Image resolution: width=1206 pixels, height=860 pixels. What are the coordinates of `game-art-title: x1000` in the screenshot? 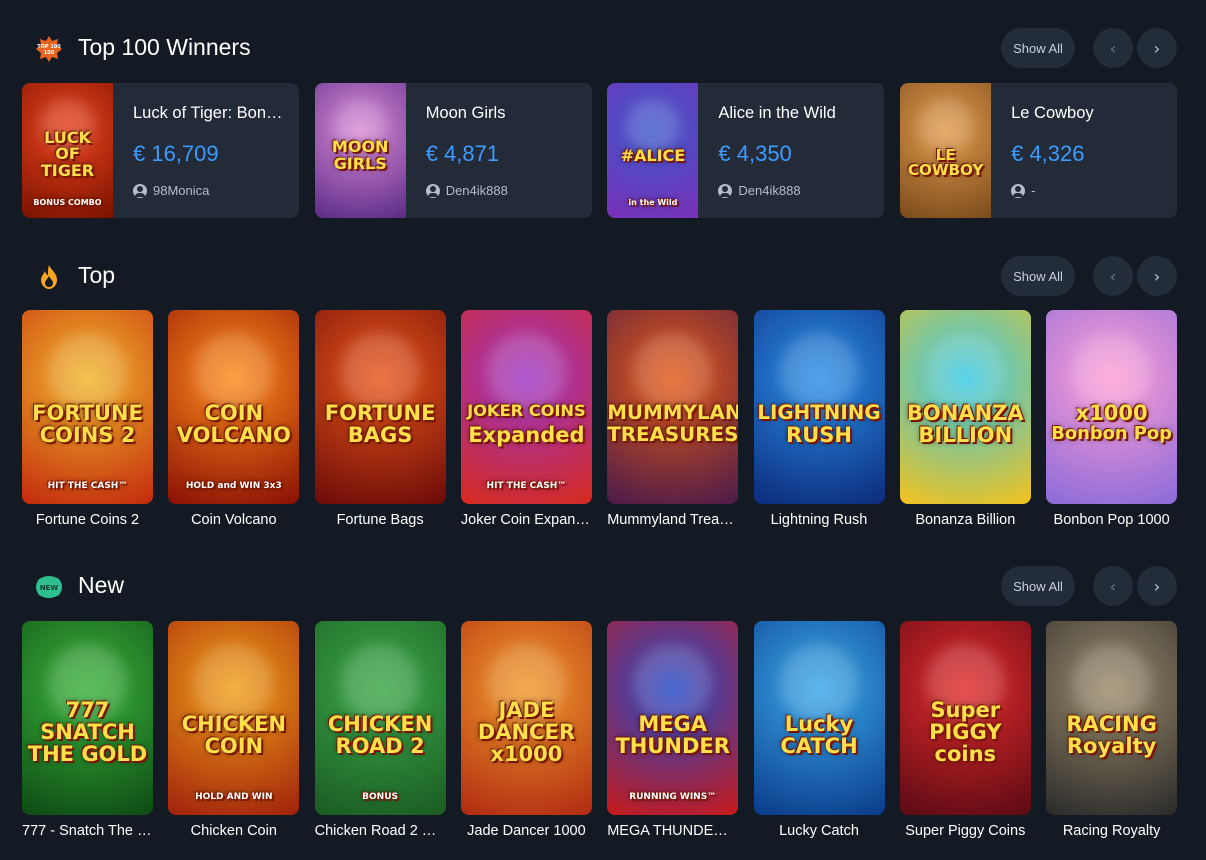 It's located at (1111, 412).